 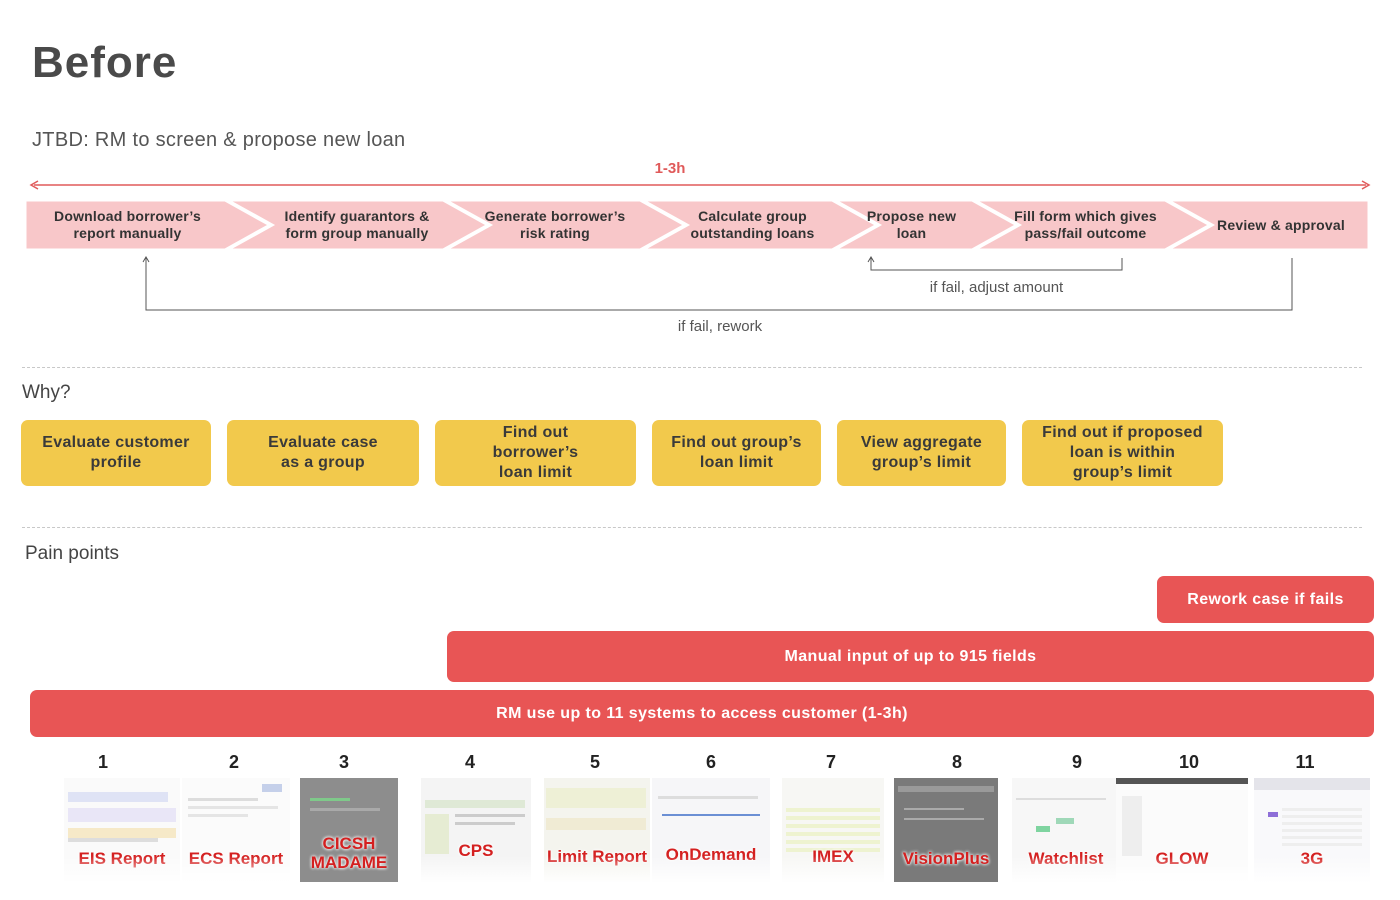 What do you see at coordinates (910, 656) in the screenshot?
I see `pain-bar-manual-input: Manual input of up to 915 fields` at bounding box center [910, 656].